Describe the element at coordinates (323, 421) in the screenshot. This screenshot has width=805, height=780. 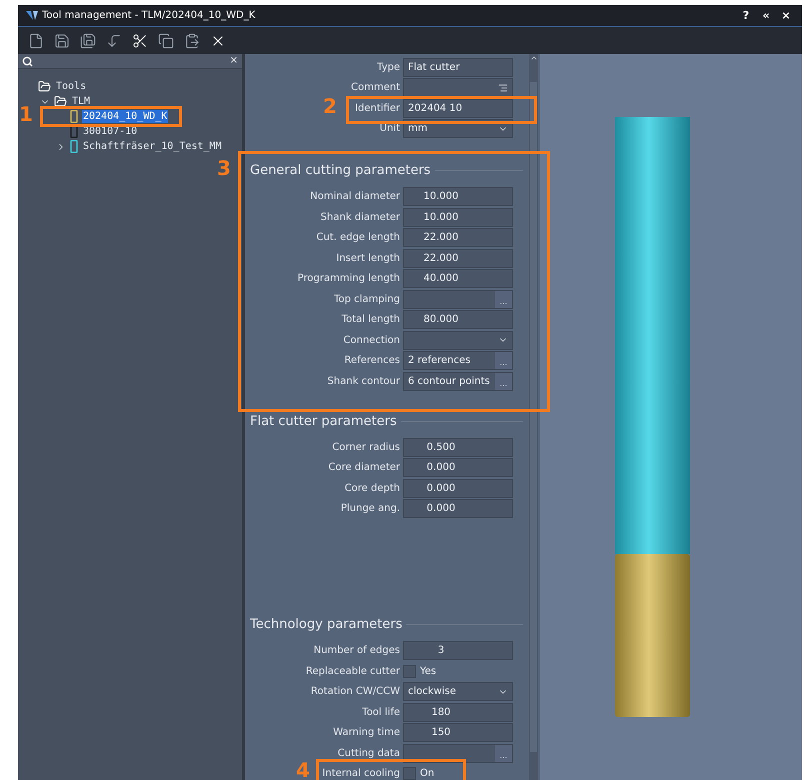
I see `section-title: Flat cutter parameters` at that location.